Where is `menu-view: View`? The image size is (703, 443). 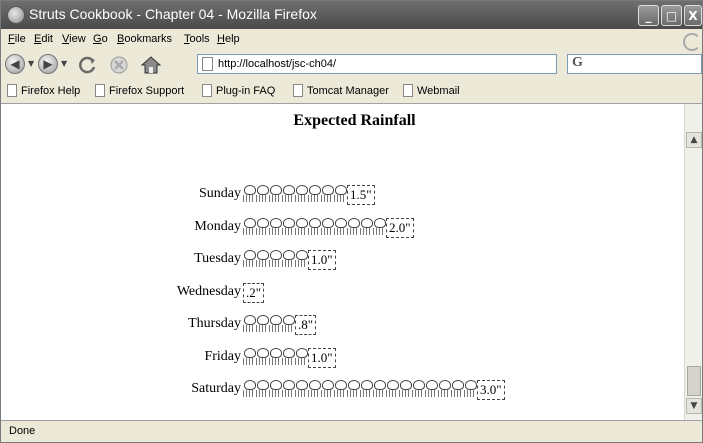 menu-view: View is located at coordinates (74, 39).